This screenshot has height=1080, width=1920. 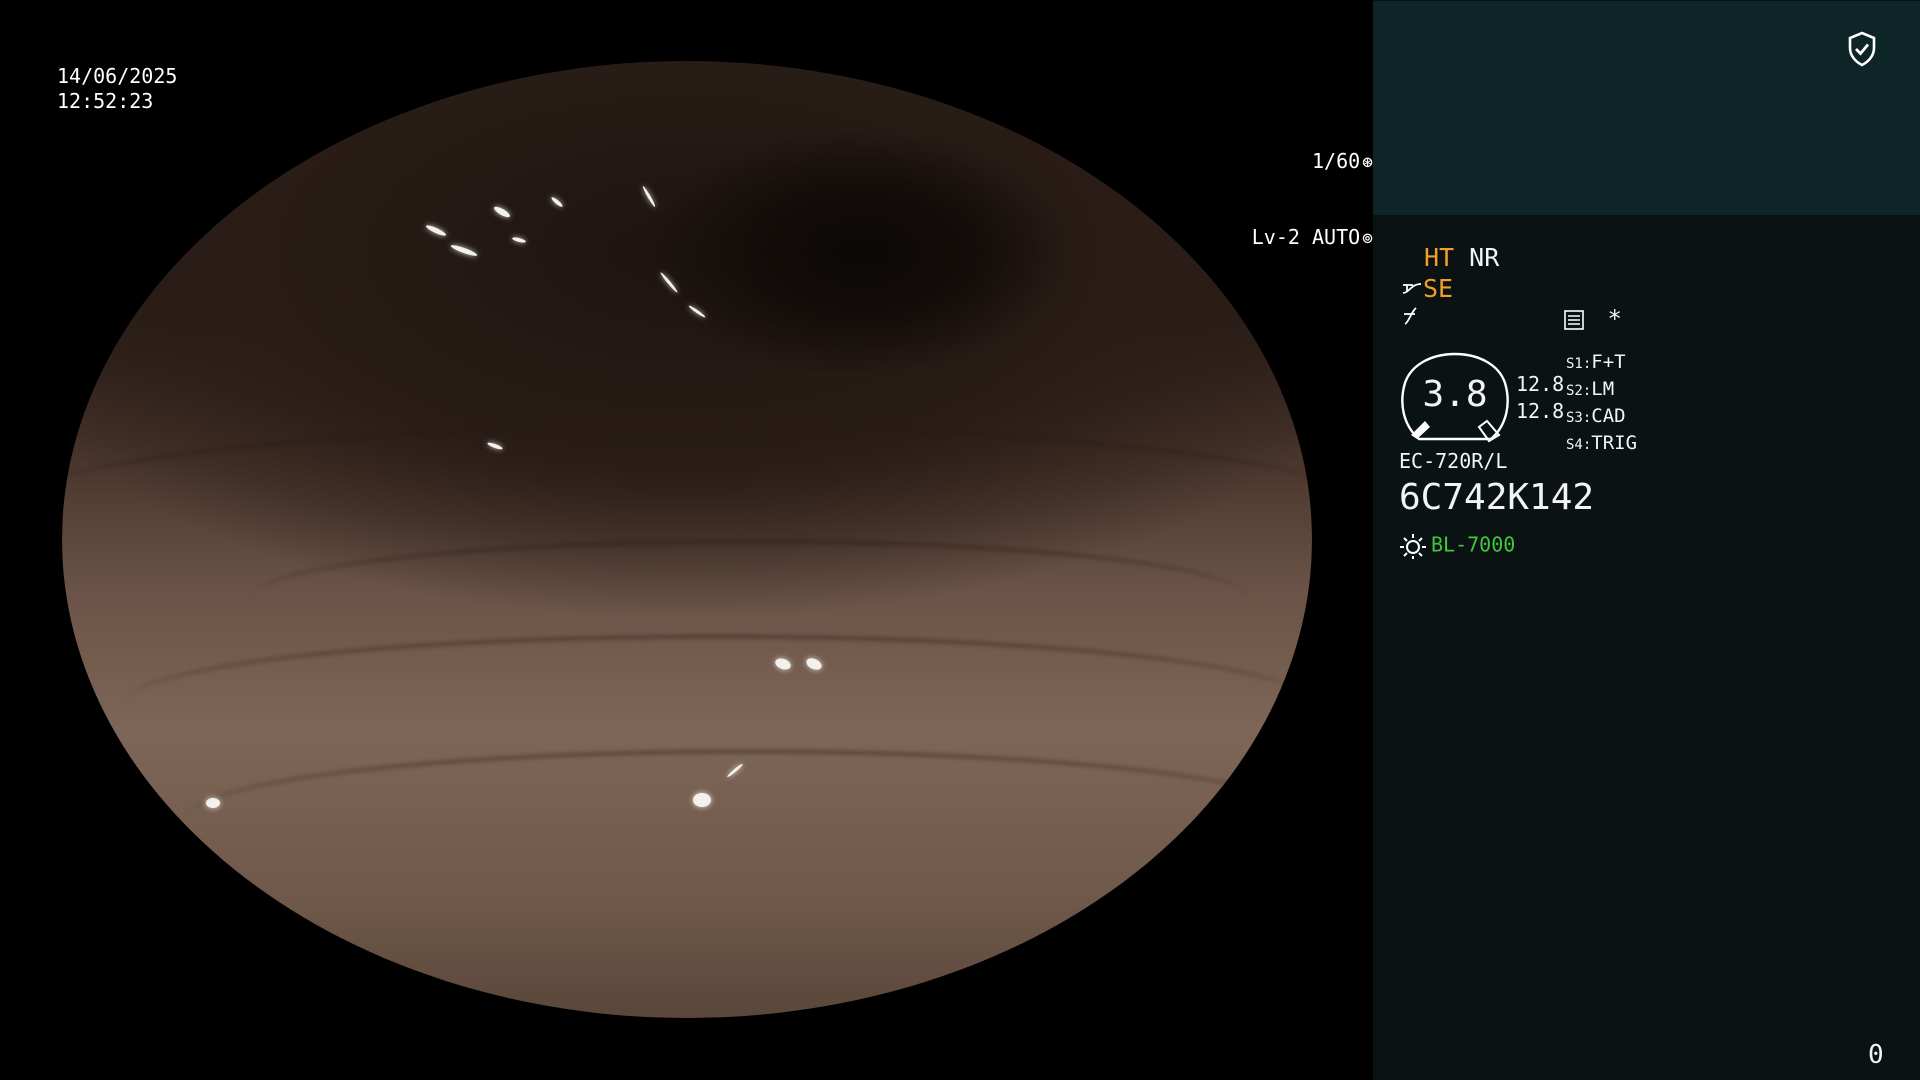 I want to click on gauge-lower-value: 12.8, so click(x=1540, y=411).